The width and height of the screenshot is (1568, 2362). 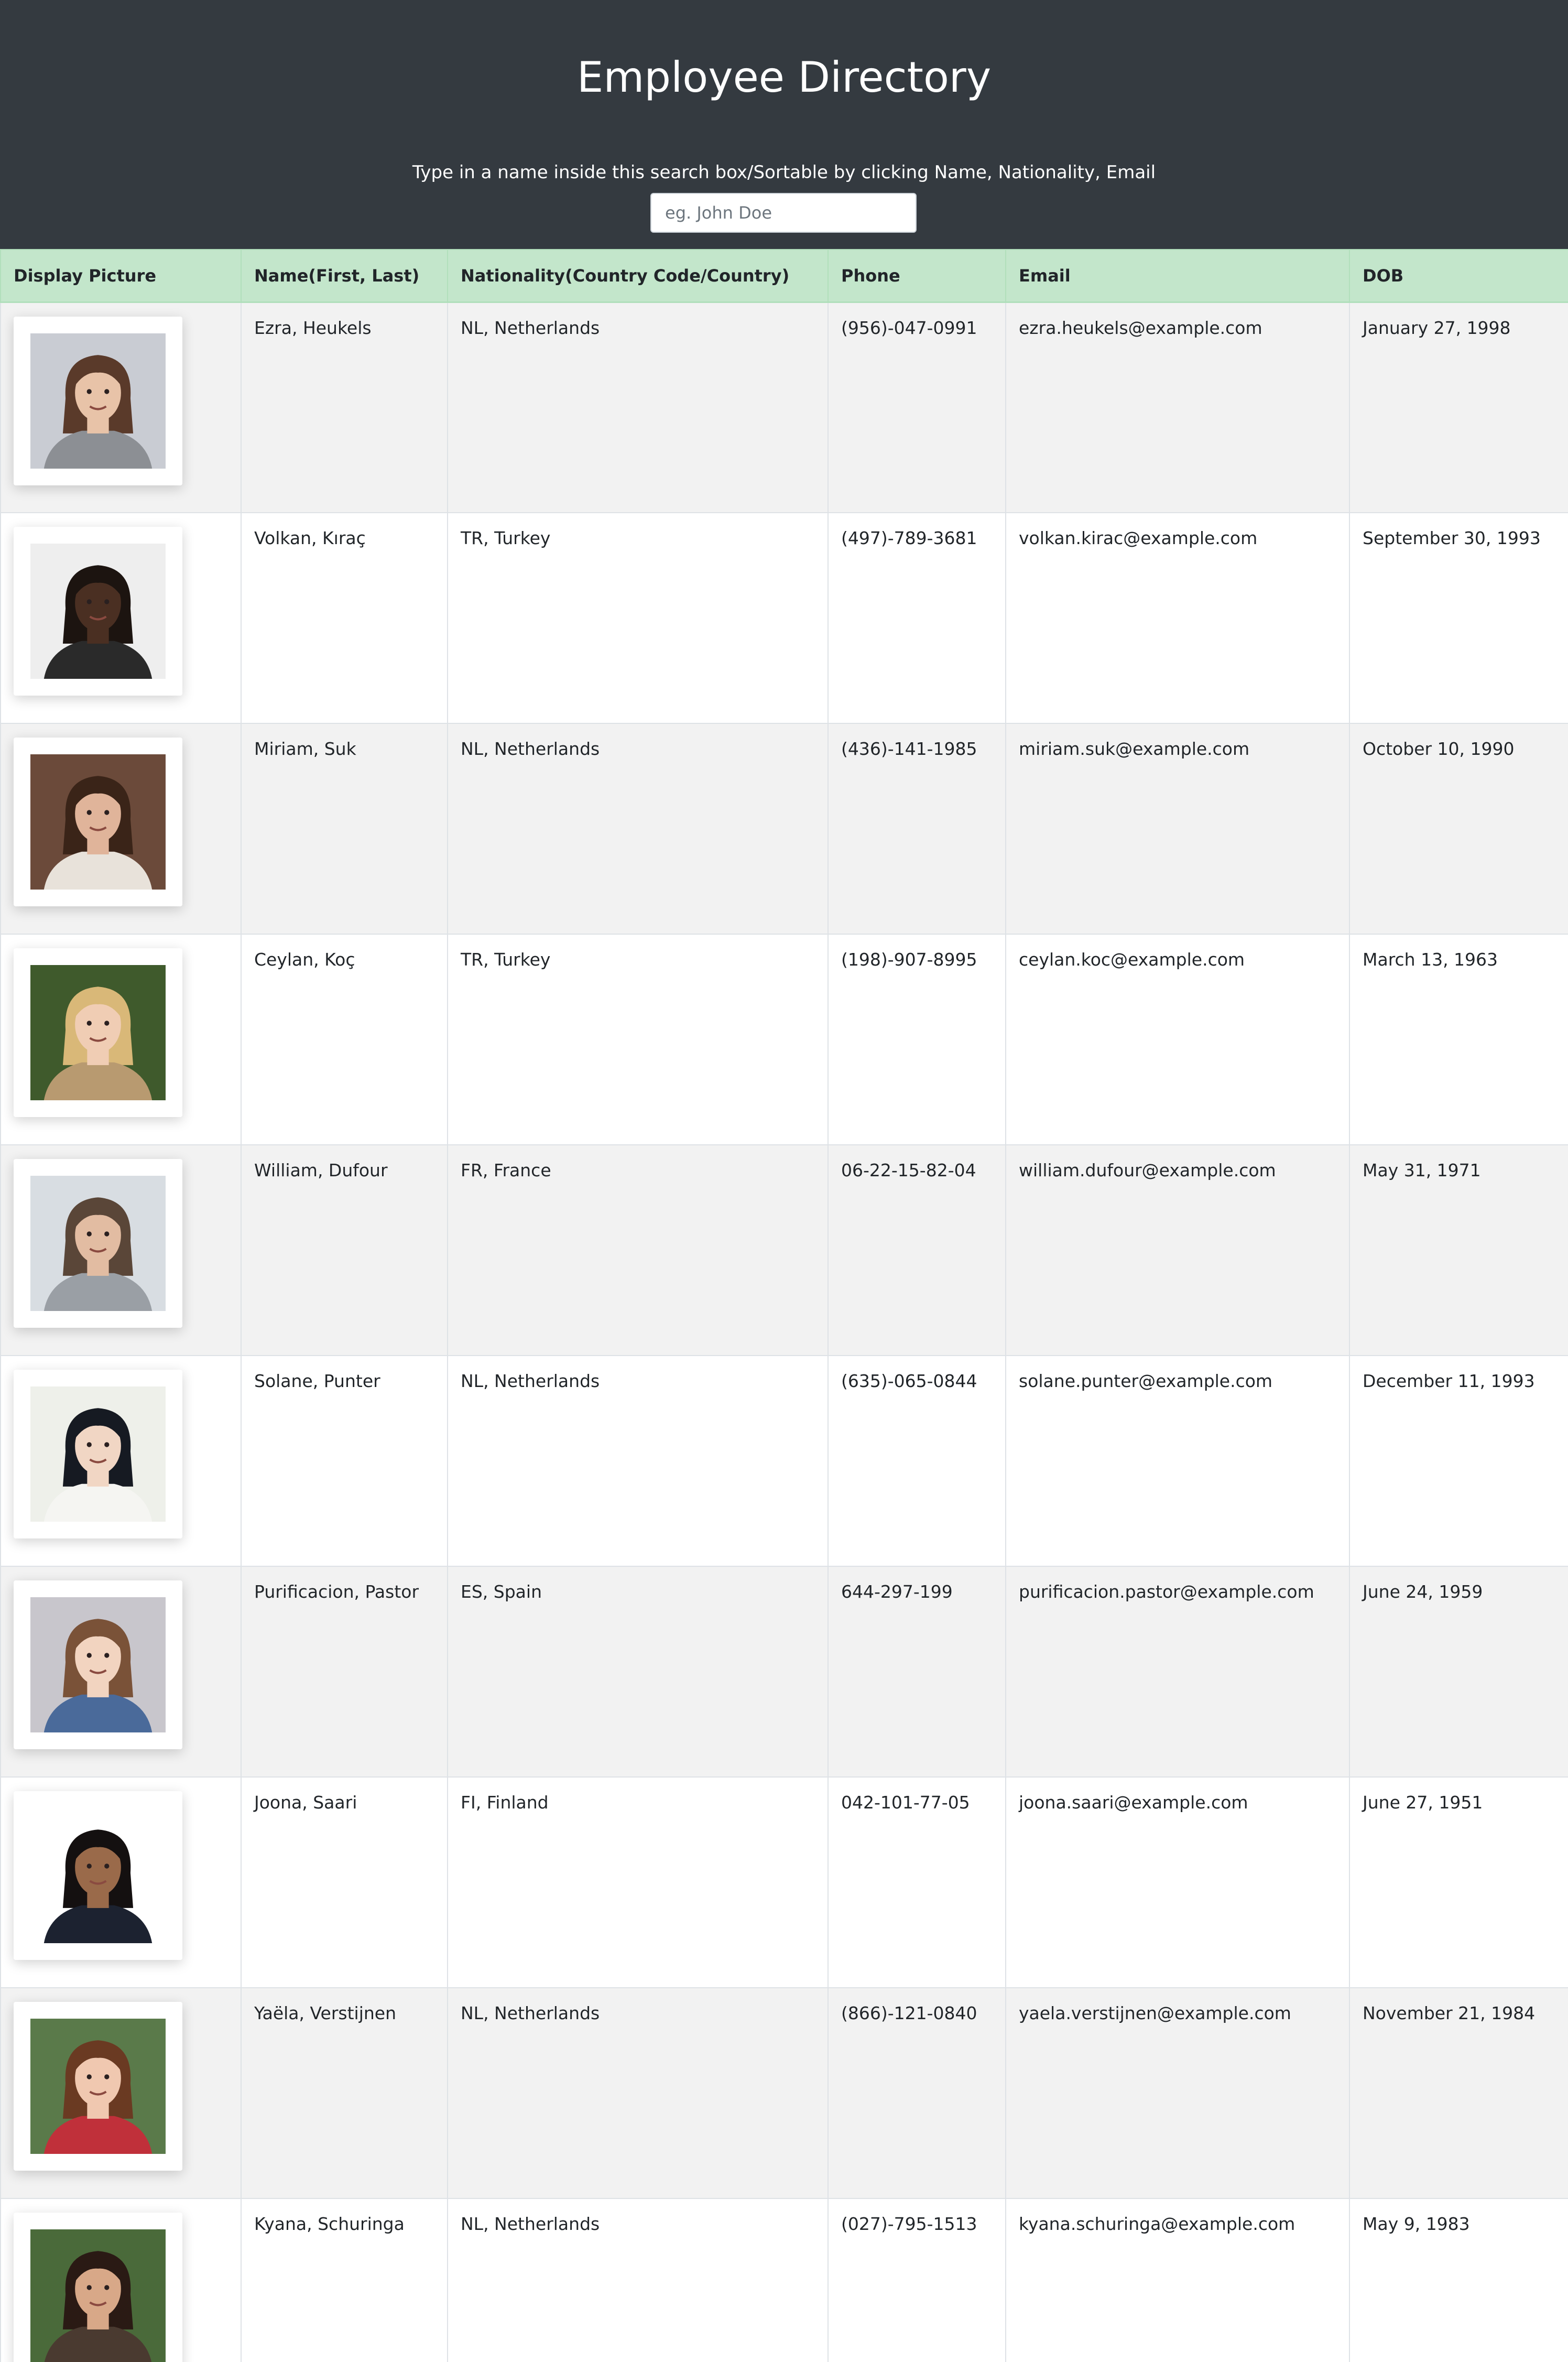 I want to click on employee-email: solane.punter@example.com, so click(x=1177, y=1461).